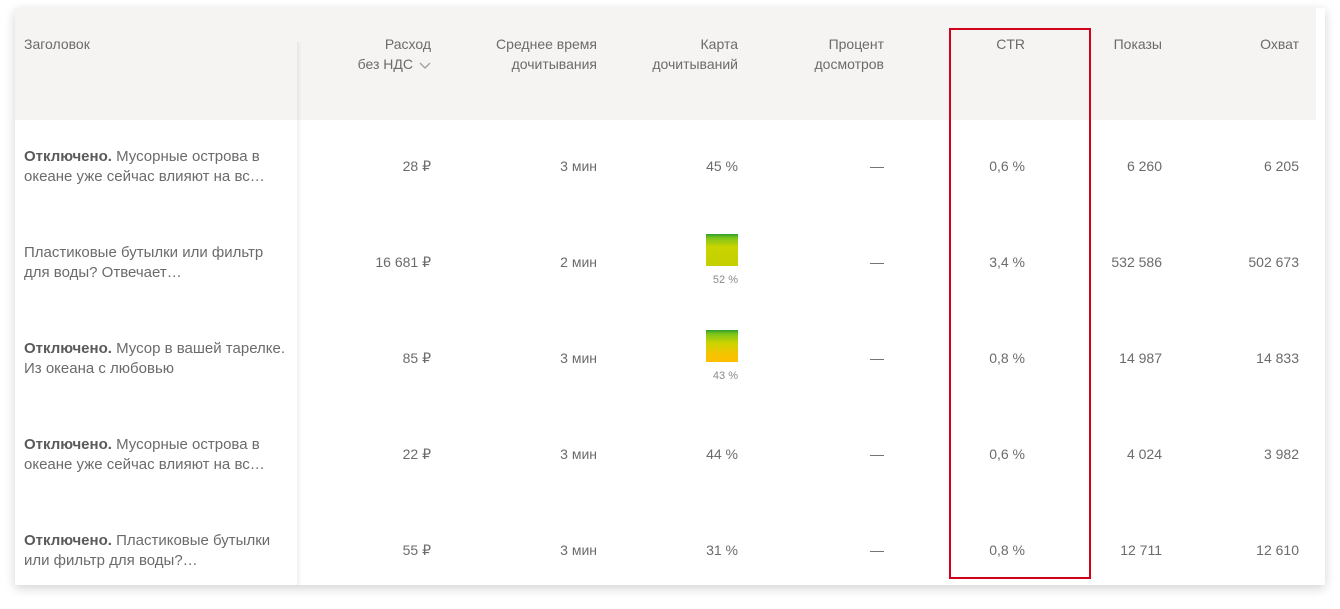 The height and width of the screenshot is (609, 1340). Describe the element at coordinates (1281, 166) in the screenshot. I see `cell-reach: 6 205` at that location.